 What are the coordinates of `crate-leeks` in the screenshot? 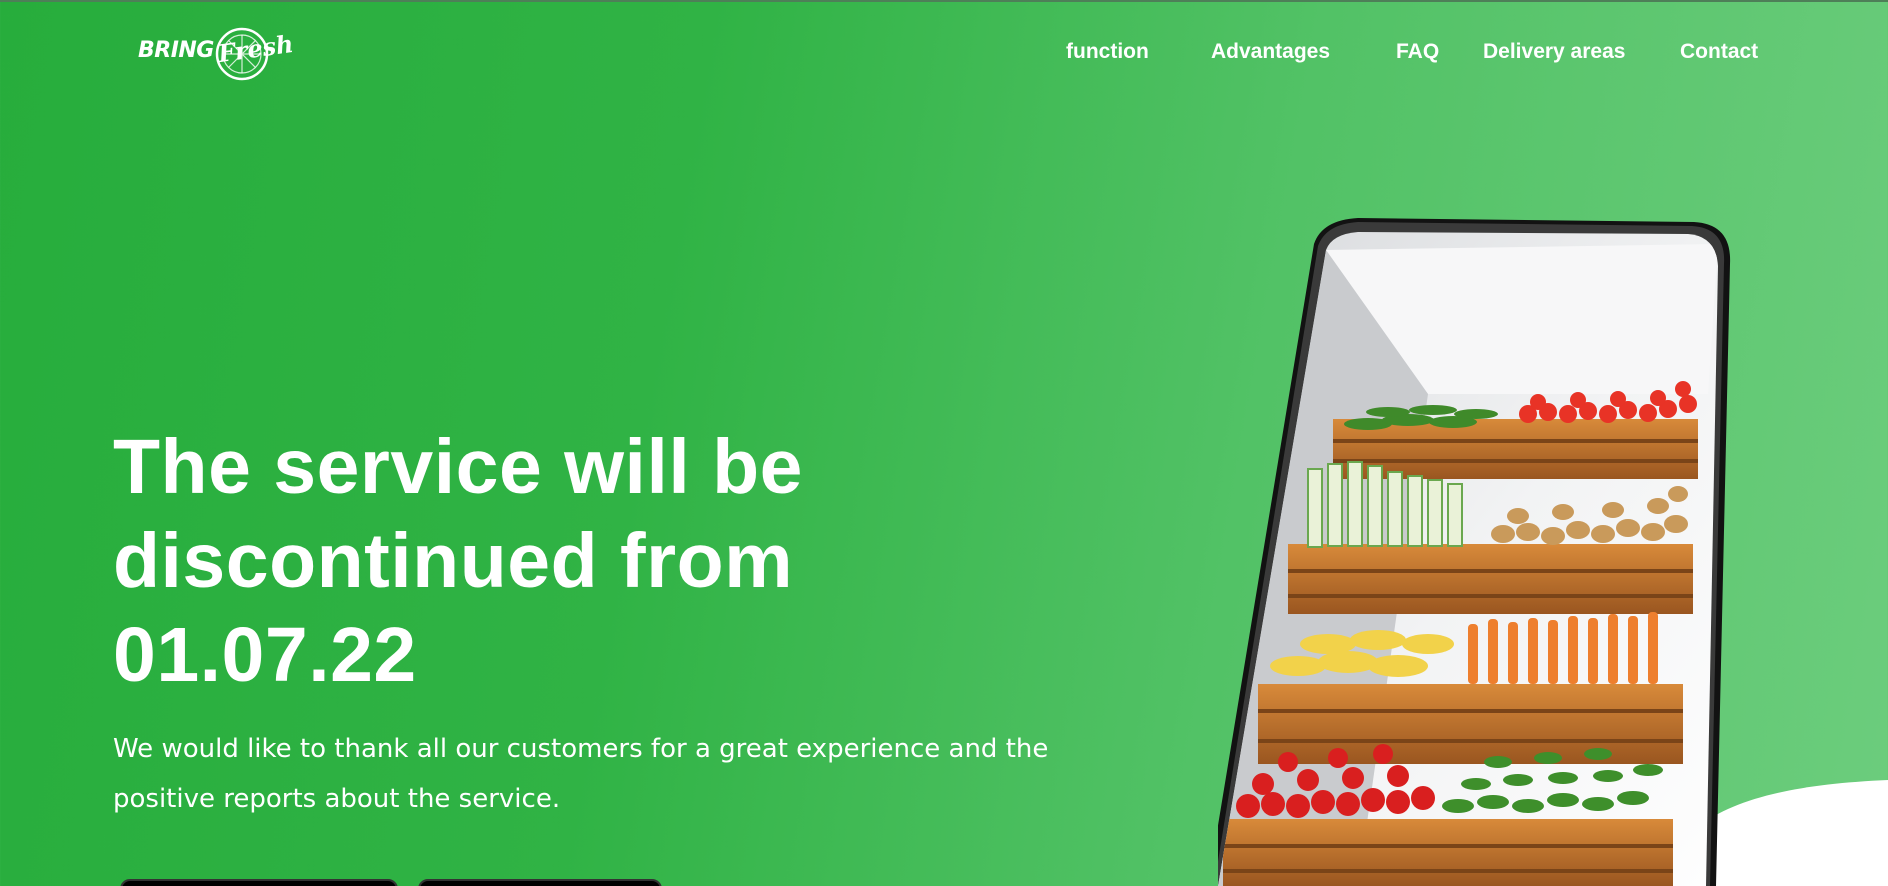 It's located at (1388, 537).